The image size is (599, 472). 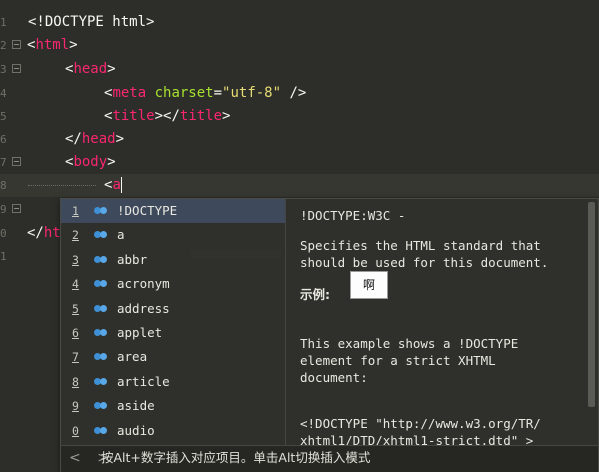 What do you see at coordinates (75, 430) in the screenshot?
I see `item-shortcut-number: 0` at bounding box center [75, 430].